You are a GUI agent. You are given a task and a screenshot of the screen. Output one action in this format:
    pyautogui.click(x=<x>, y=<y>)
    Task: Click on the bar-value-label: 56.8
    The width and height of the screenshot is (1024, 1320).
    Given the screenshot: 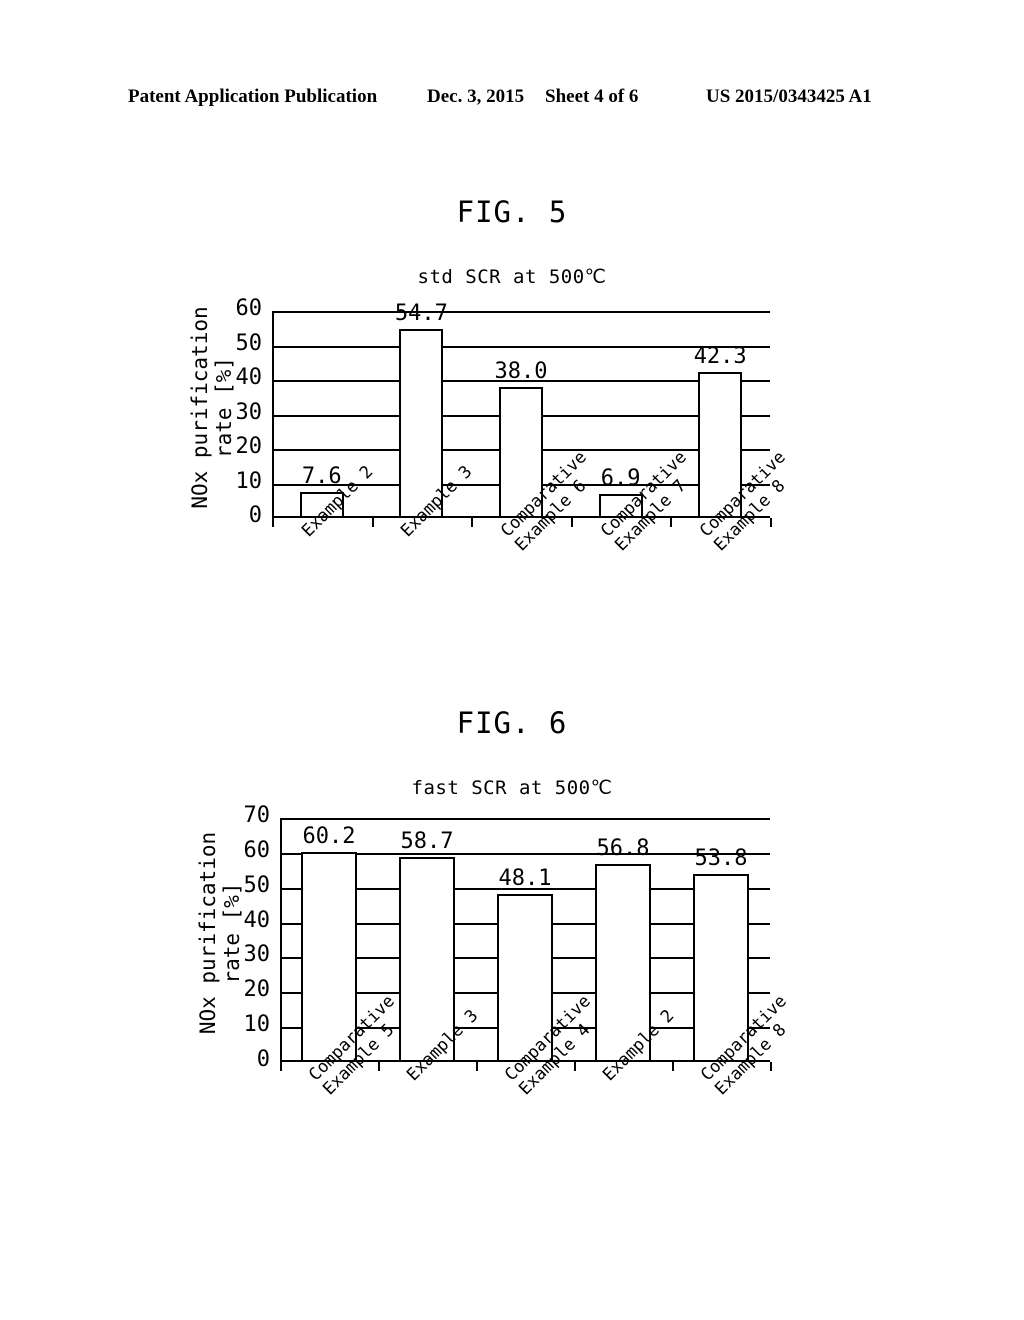 What is the action you would take?
    pyautogui.click(x=623, y=848)
    